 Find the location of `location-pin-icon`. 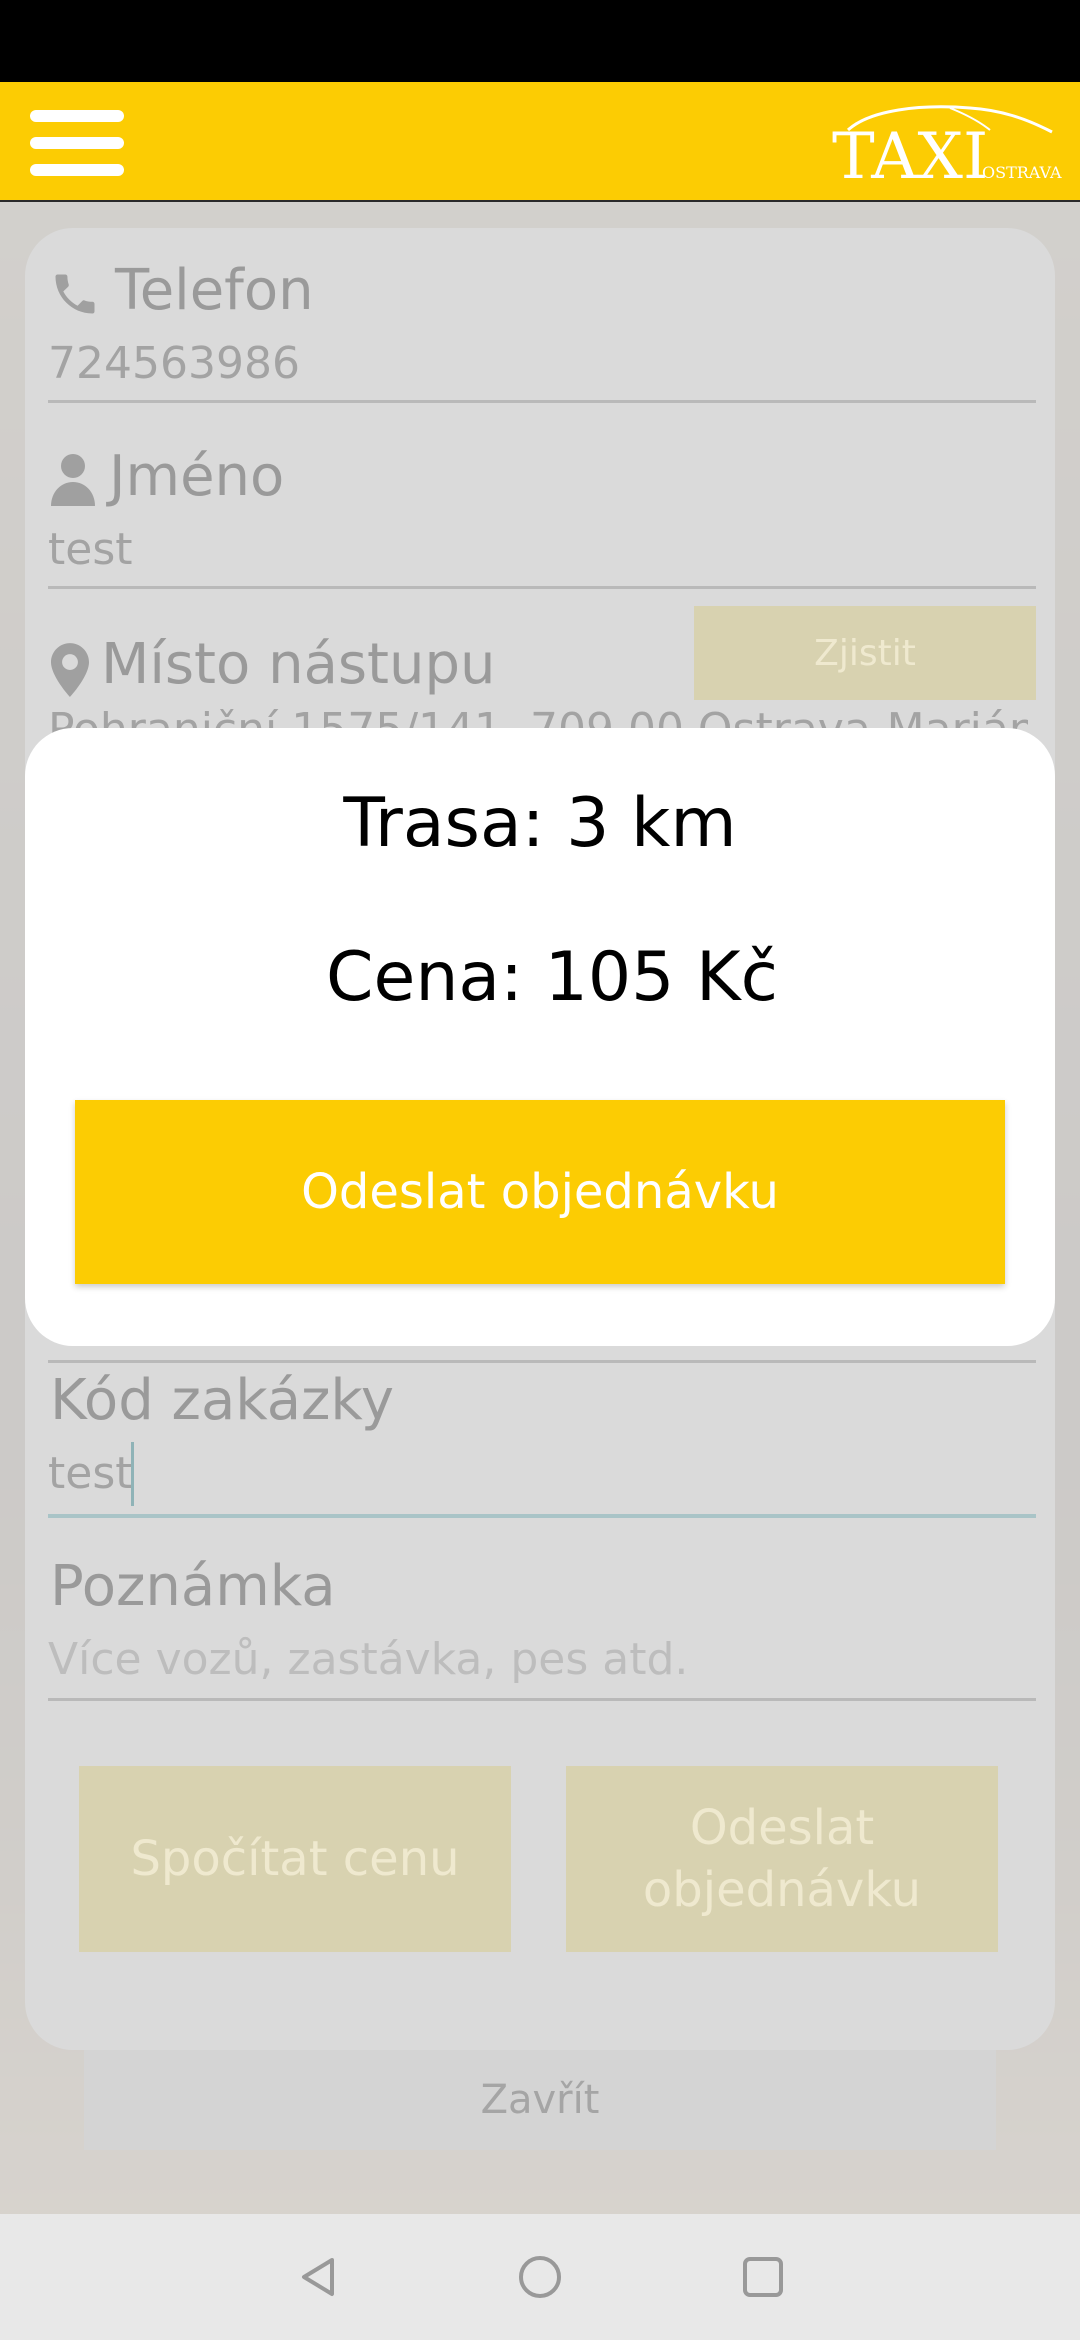

location-pin-icon is located at coordinates (70, 670).